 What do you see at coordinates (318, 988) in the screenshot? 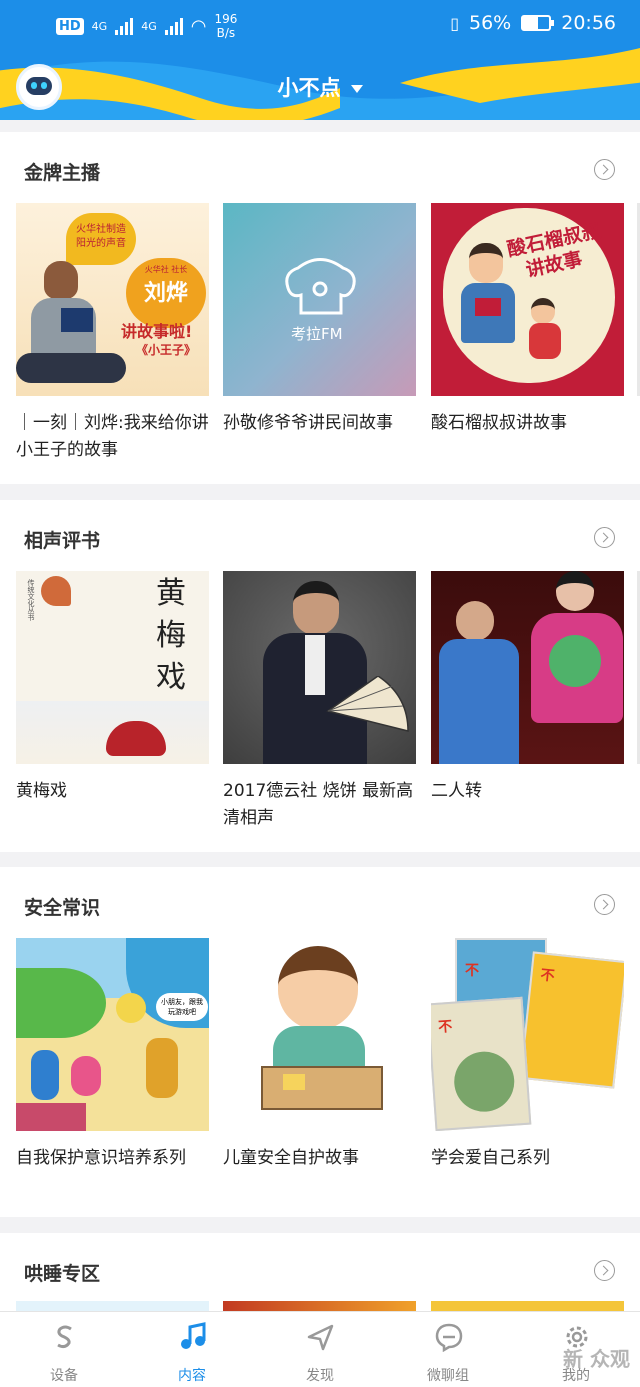
I see `boy-head` at bounding box center [318, 988].